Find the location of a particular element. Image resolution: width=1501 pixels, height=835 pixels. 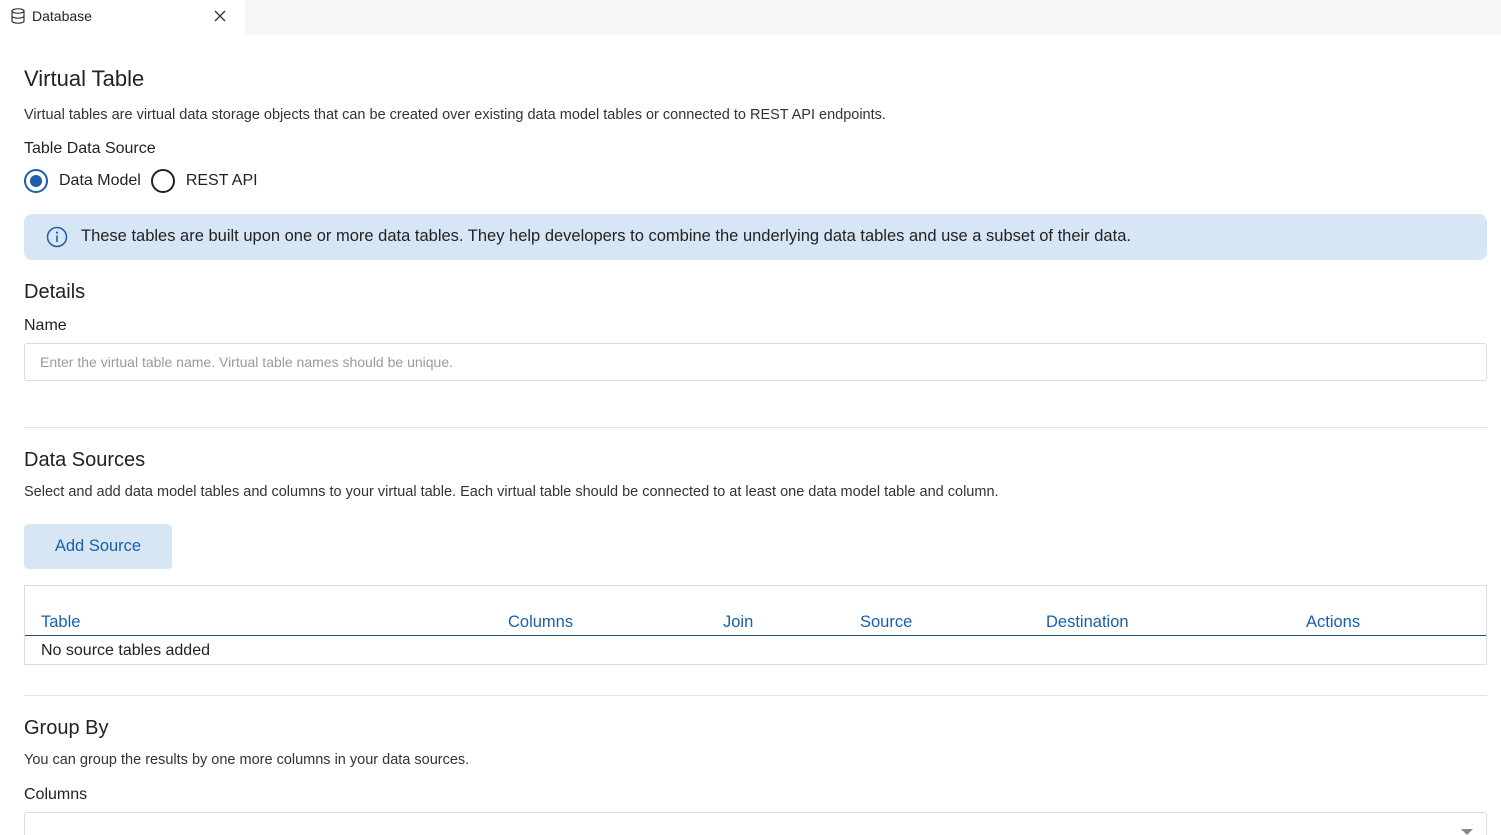

name-input is located at coordinates (755, 362).